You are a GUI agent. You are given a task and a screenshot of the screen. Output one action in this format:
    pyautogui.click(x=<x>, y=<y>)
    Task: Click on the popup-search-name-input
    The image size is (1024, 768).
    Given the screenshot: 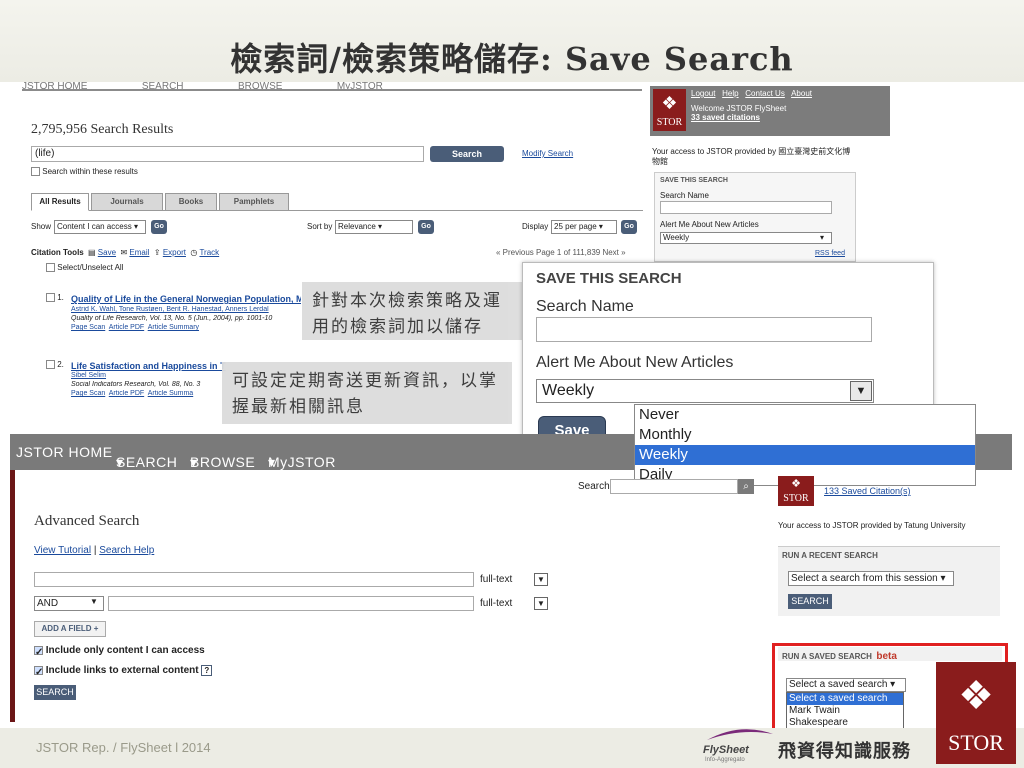 What is the action you would take?
    pyautogui.click(x=704, y=329)
    